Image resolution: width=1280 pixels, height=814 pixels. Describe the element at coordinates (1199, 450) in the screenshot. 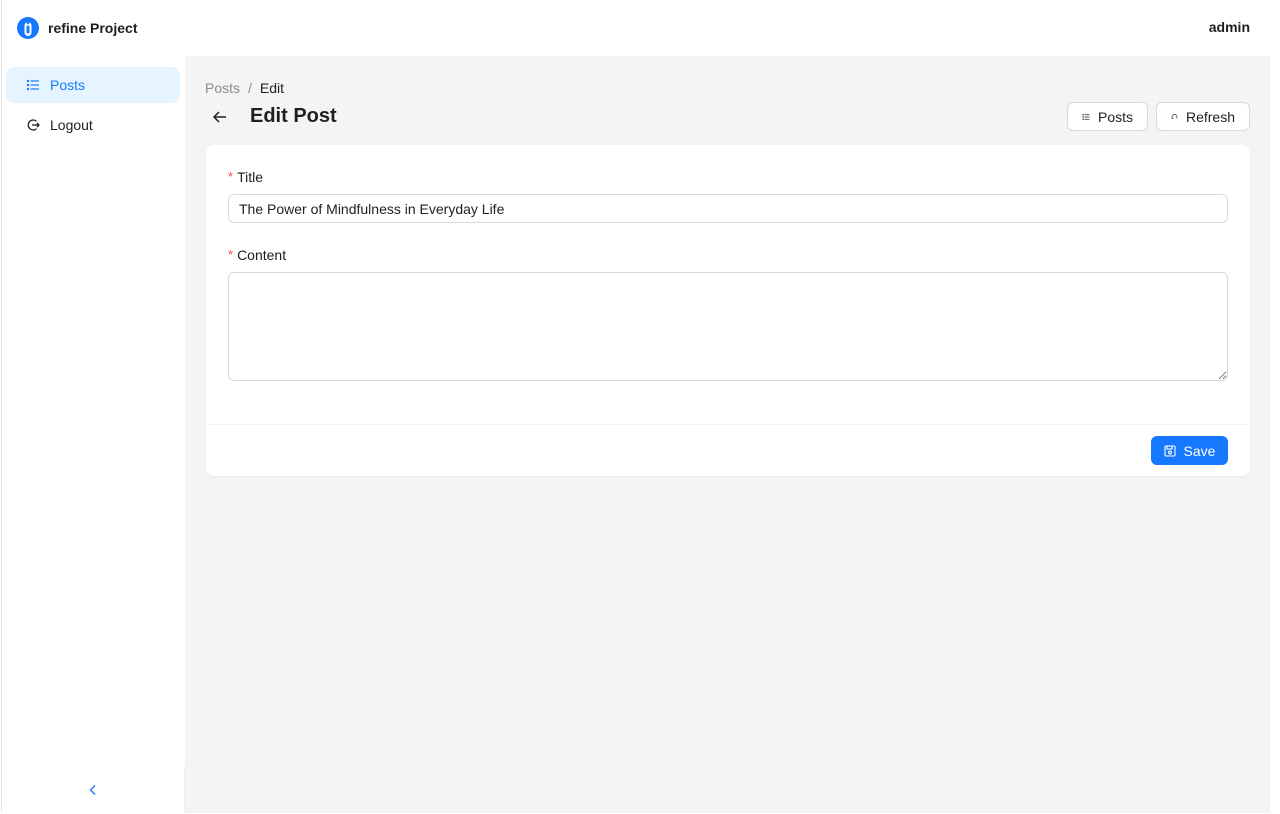

I see `save-button-label: Save` at that location.